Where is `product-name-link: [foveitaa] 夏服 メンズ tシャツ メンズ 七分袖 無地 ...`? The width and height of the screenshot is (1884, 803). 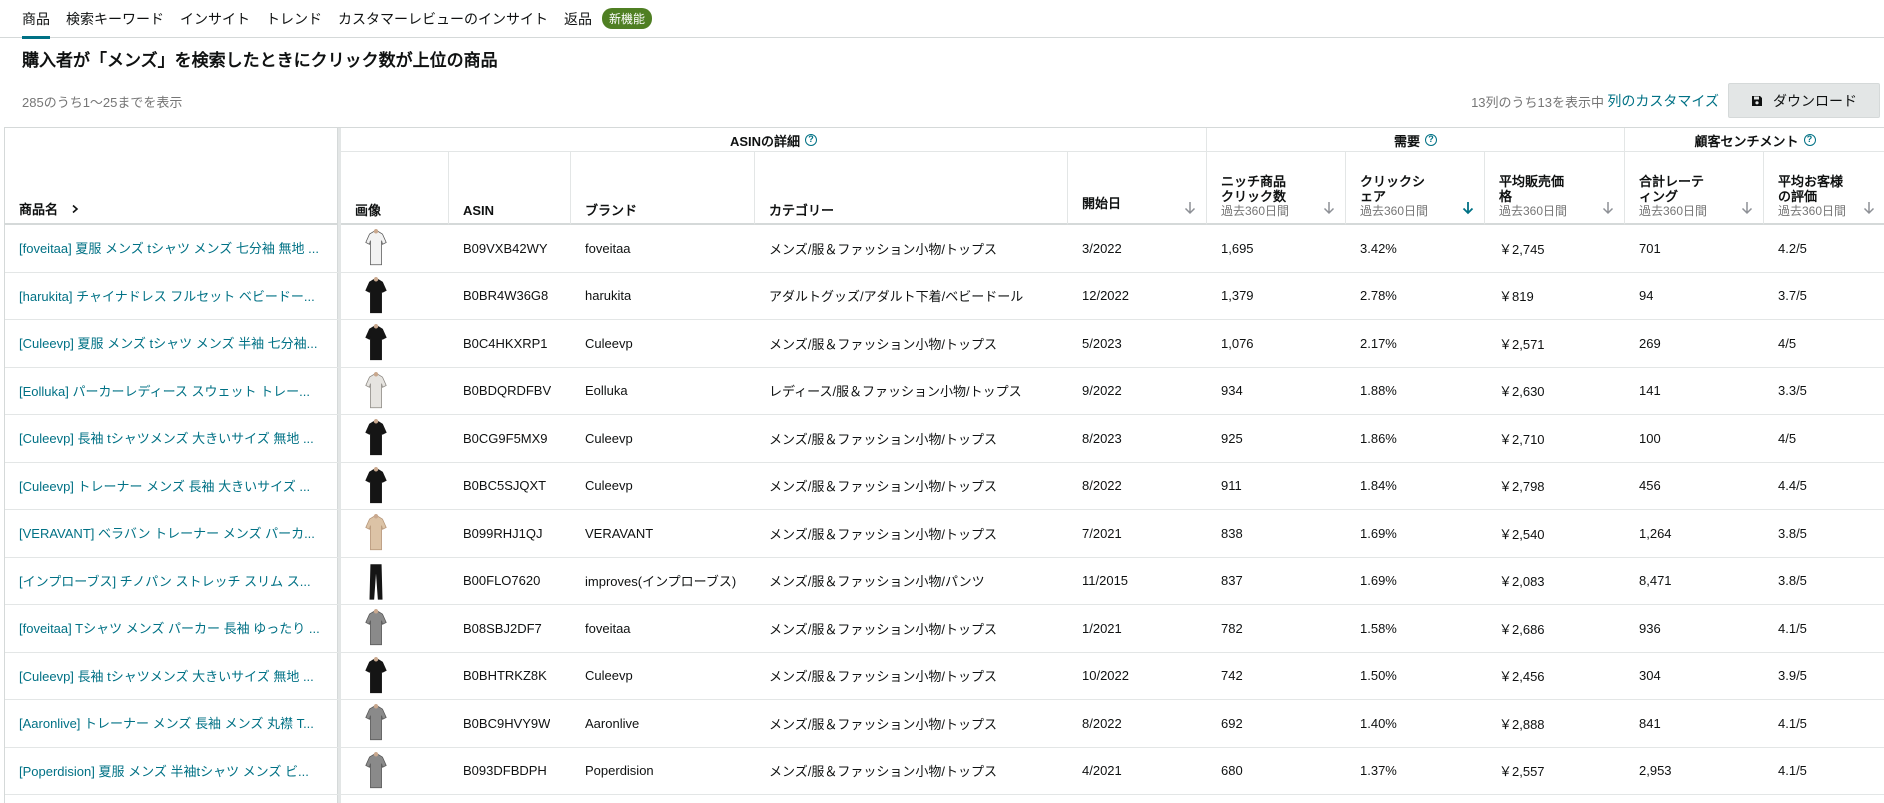 product-name-link: [foveitaa] 夏服 メンズ tシャツ メンズ 七分袖 無地 ... is located at coordinates (172, 248).